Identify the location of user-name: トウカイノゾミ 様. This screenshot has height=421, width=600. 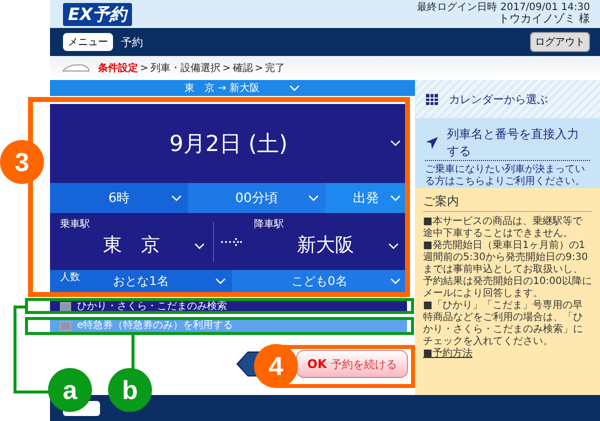
(544, 19).